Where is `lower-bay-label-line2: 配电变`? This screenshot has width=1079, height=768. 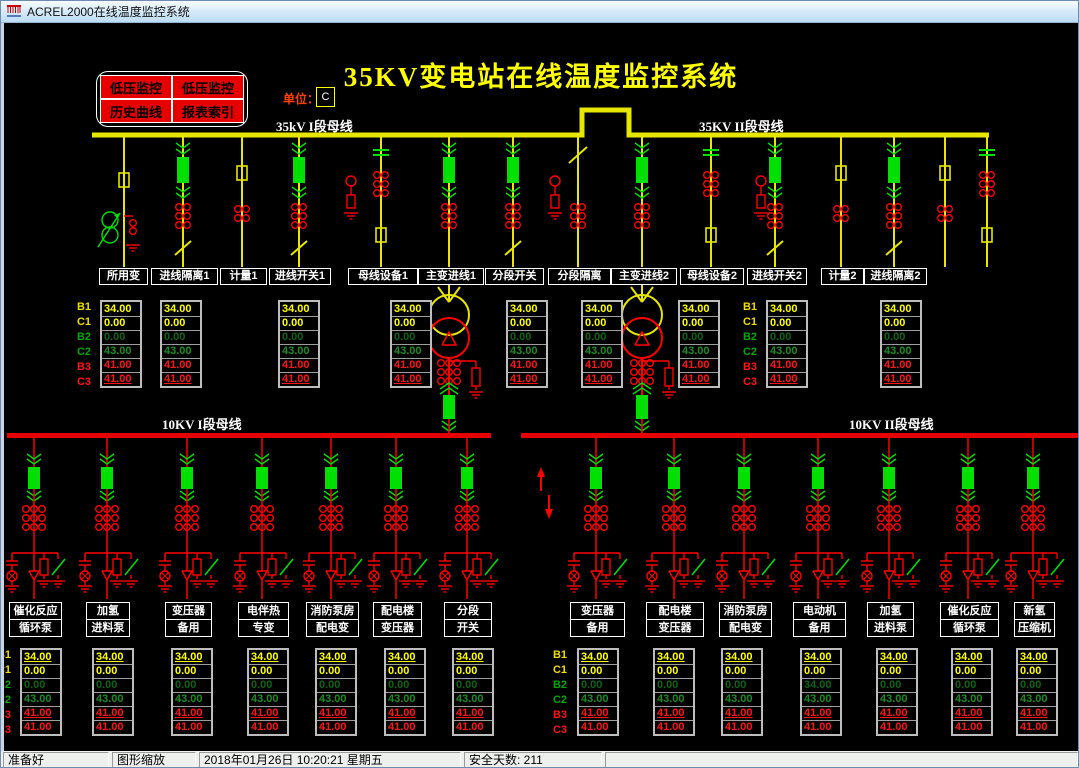 lower-bay-label-line2: 配电变 is located at coordinates (332, 627).